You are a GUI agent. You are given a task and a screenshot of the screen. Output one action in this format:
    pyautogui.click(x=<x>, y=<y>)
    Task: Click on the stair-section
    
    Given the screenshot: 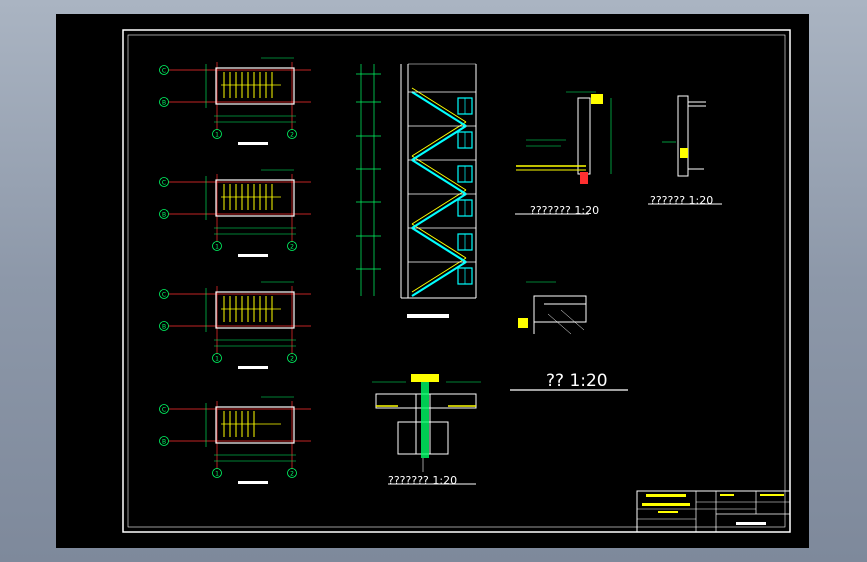 What is the action you would take?
    pyautogui.click(x=416, y=190)
    